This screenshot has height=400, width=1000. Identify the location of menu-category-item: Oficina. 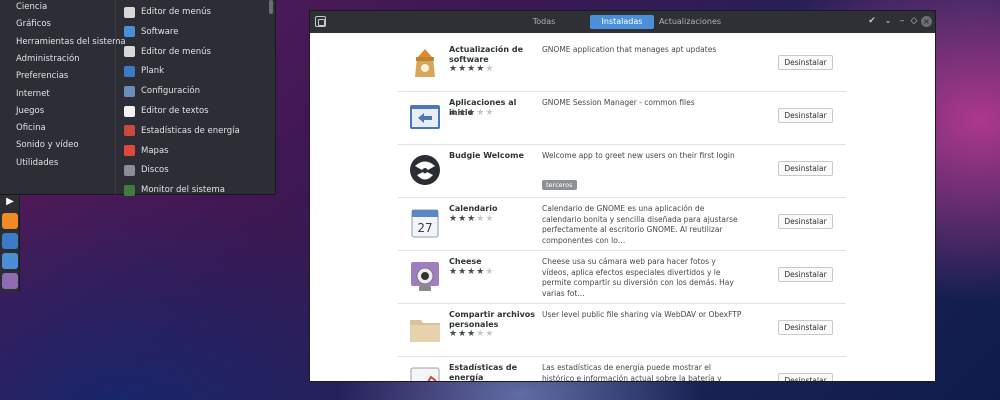
(31, 128).